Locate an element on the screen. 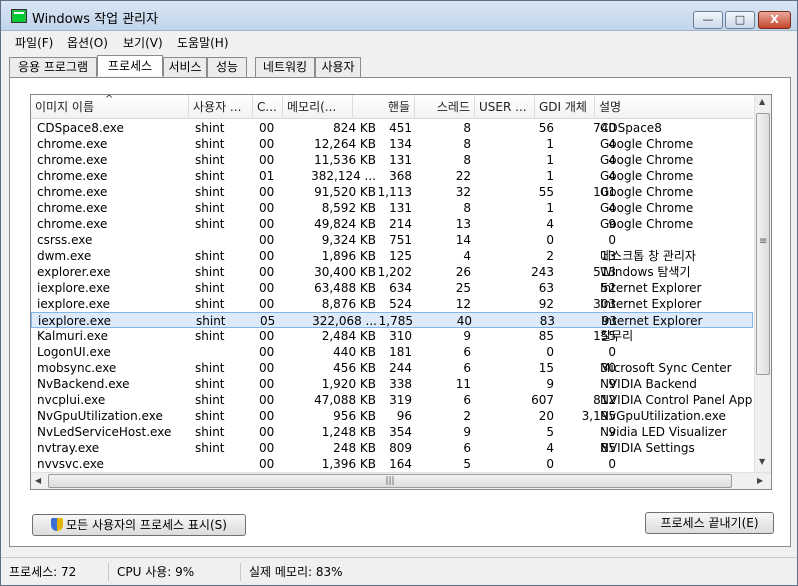  cell-handles: 310 is located at coordinates (400, 336).